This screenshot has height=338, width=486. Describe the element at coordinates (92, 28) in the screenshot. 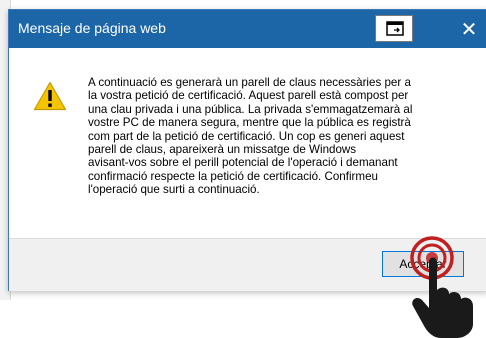

I see `dialog-title: Mensaje de página web` at that location.